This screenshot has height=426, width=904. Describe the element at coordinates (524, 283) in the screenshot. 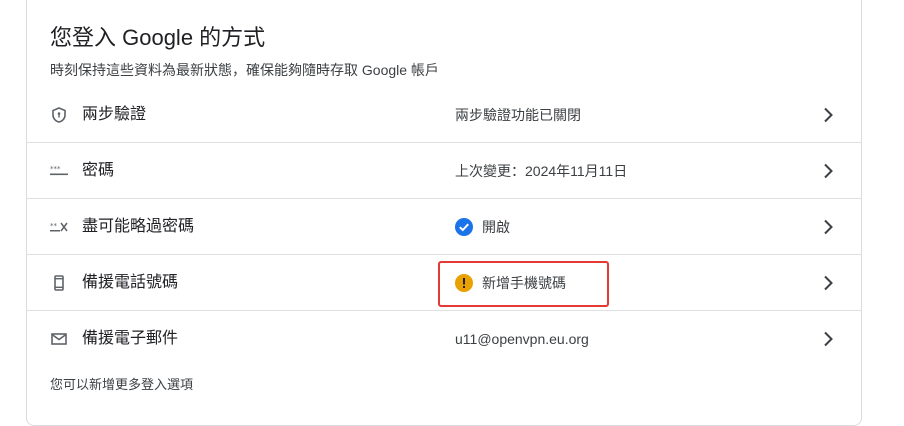

I see `row-value-text: 新增手機號碼` at that location.